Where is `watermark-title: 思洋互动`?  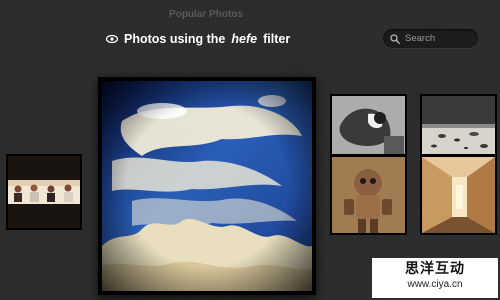
watermark-title: 思洋互动 is located at coordinates (435, 269).